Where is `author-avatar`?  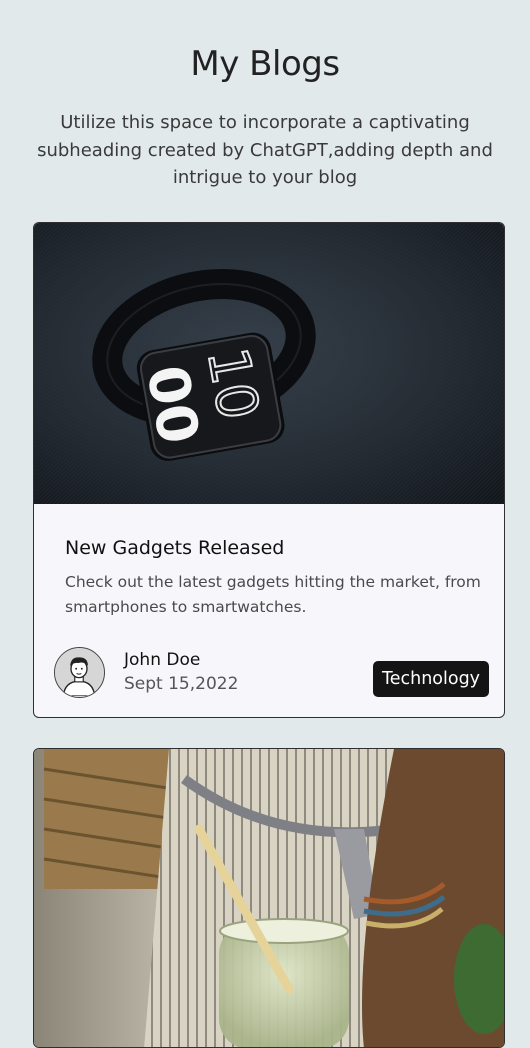 author-avatar is located at coordinates (79, 672).